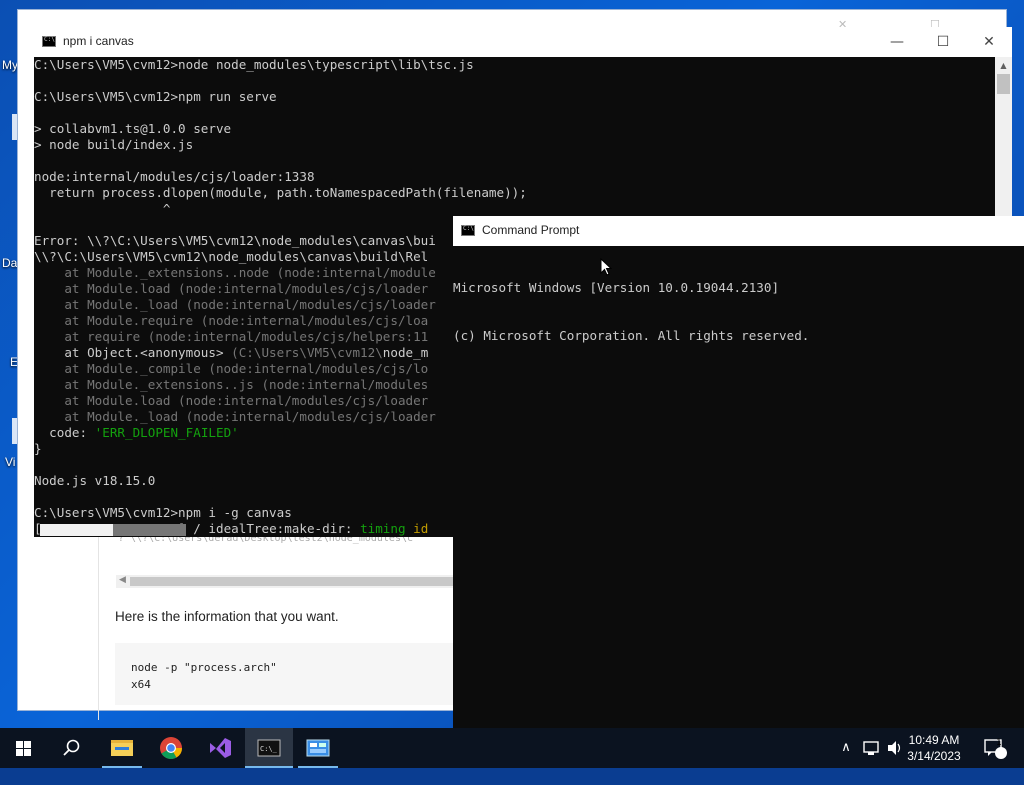 The width and height of the screenshot is (1024, 785). I want to click on taskbar-app-file-explorer, so click(122, 748).